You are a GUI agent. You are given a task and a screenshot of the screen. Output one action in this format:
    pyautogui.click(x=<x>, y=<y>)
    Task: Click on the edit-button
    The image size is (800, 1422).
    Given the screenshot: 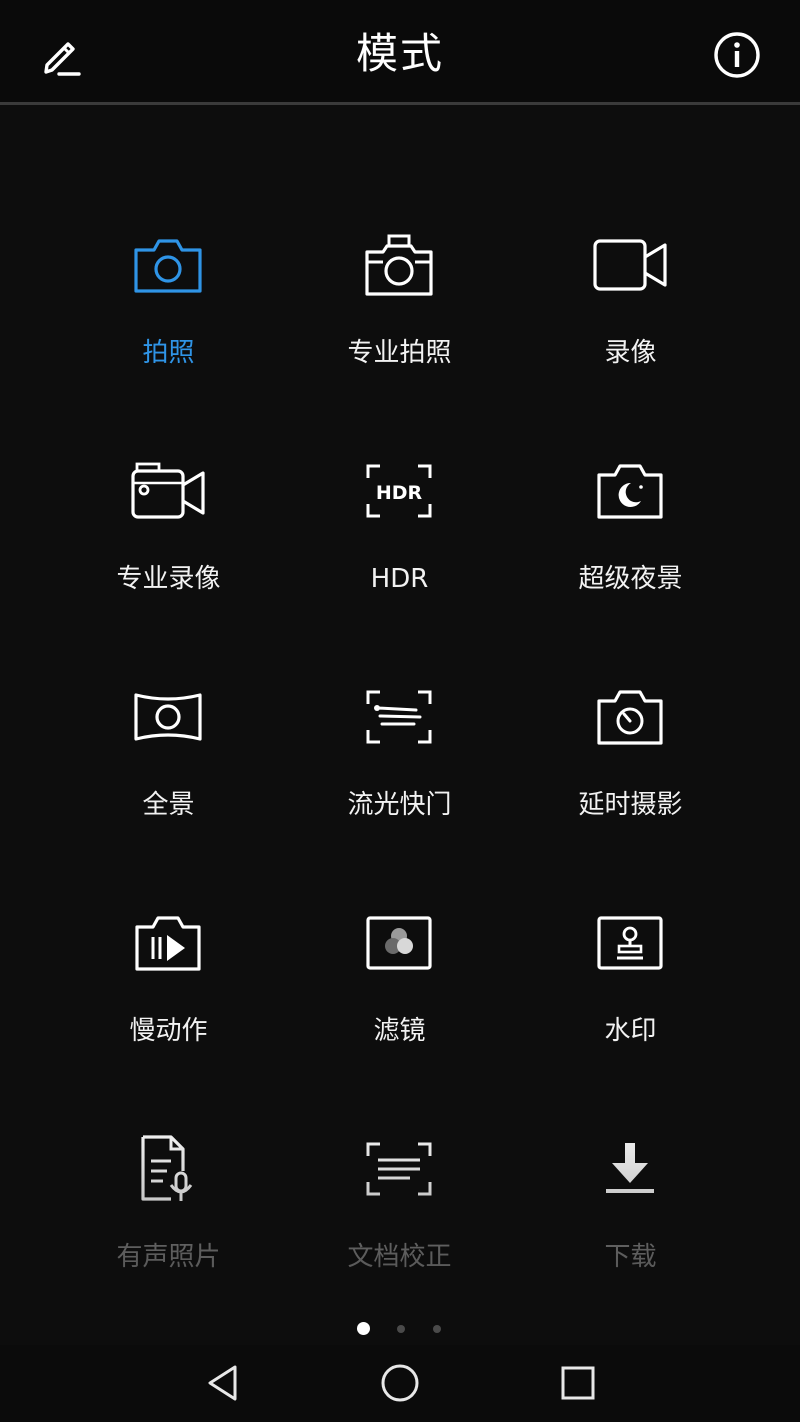 What is the action you would take?
    pyautogui.click(x=61, y=55)
    